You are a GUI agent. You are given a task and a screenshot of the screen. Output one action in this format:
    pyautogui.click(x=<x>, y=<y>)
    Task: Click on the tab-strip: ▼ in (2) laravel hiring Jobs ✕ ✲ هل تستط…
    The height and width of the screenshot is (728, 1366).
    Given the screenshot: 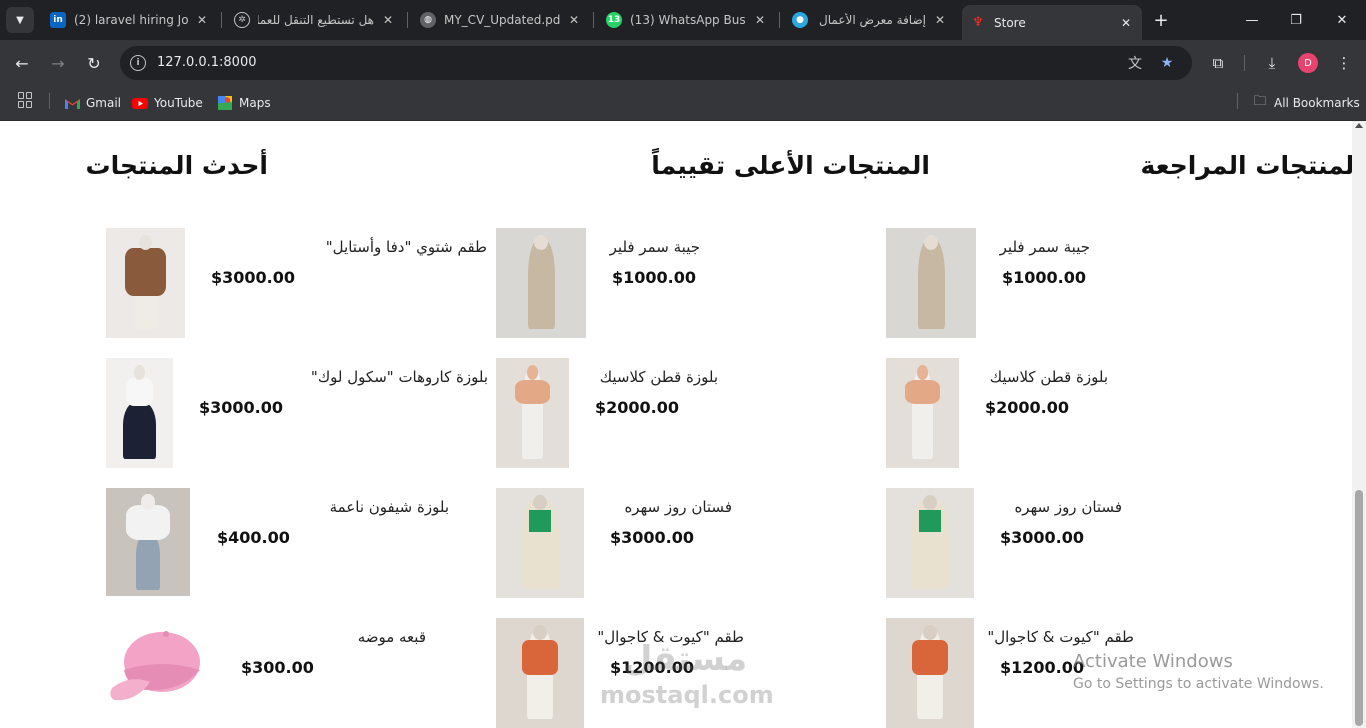 What is the action you would take?
    pyautogui.click(x=683, y=20)
    